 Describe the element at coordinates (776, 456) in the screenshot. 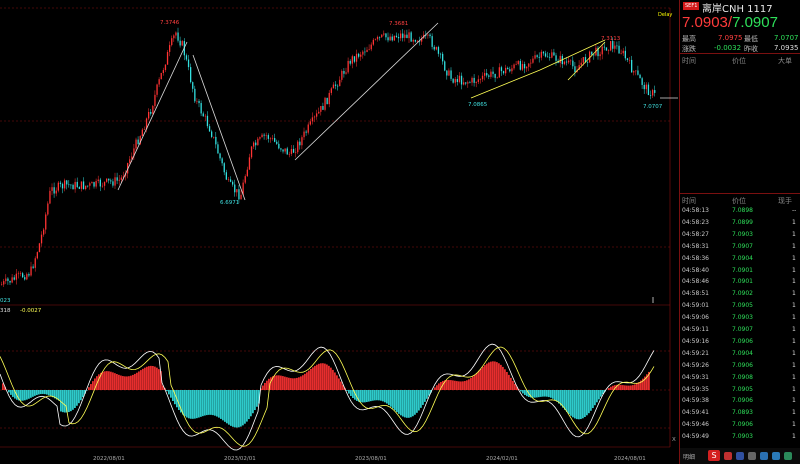

I see `keyboard-icon` at that location.